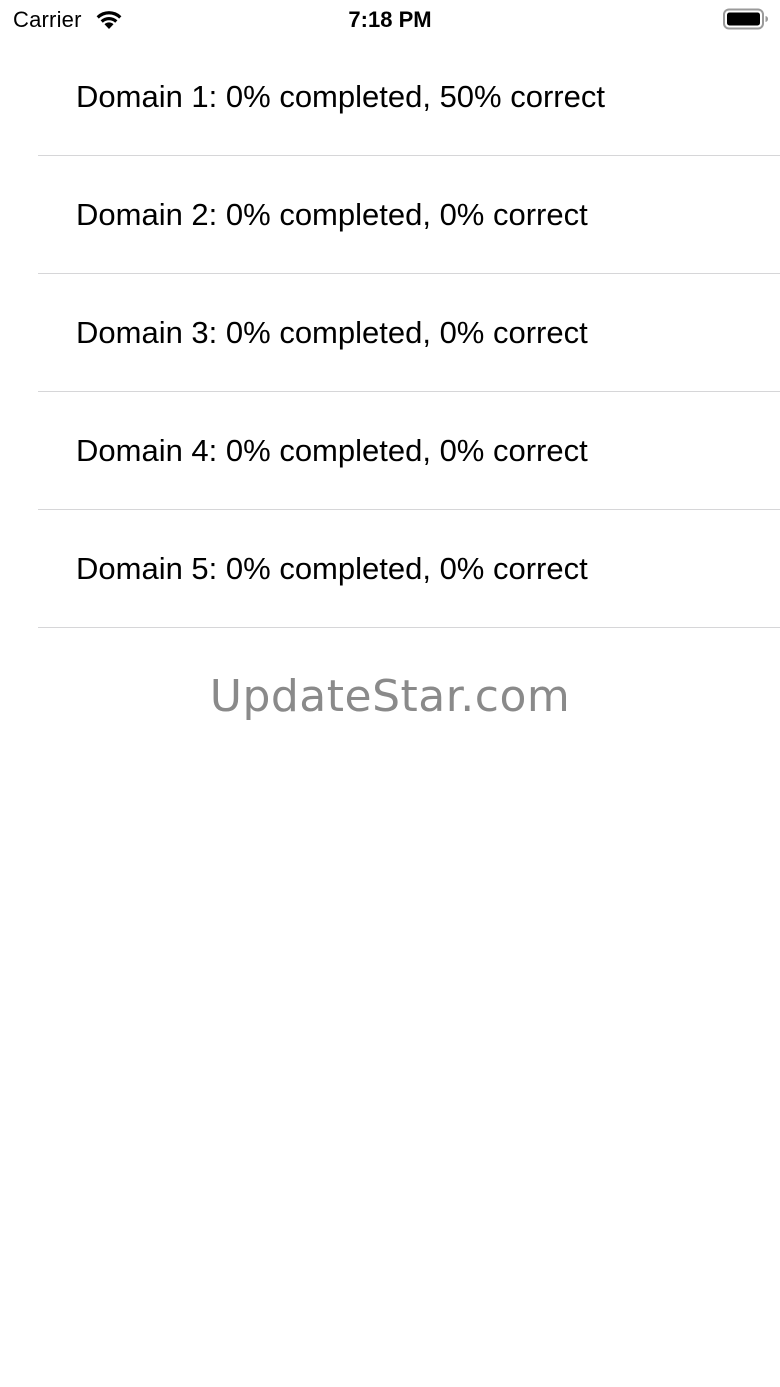 Image resolution: width=780 pixels, height=1387 pixels. I want to click on status-bar: Carrier 7:18 PM, so click(390, 20).